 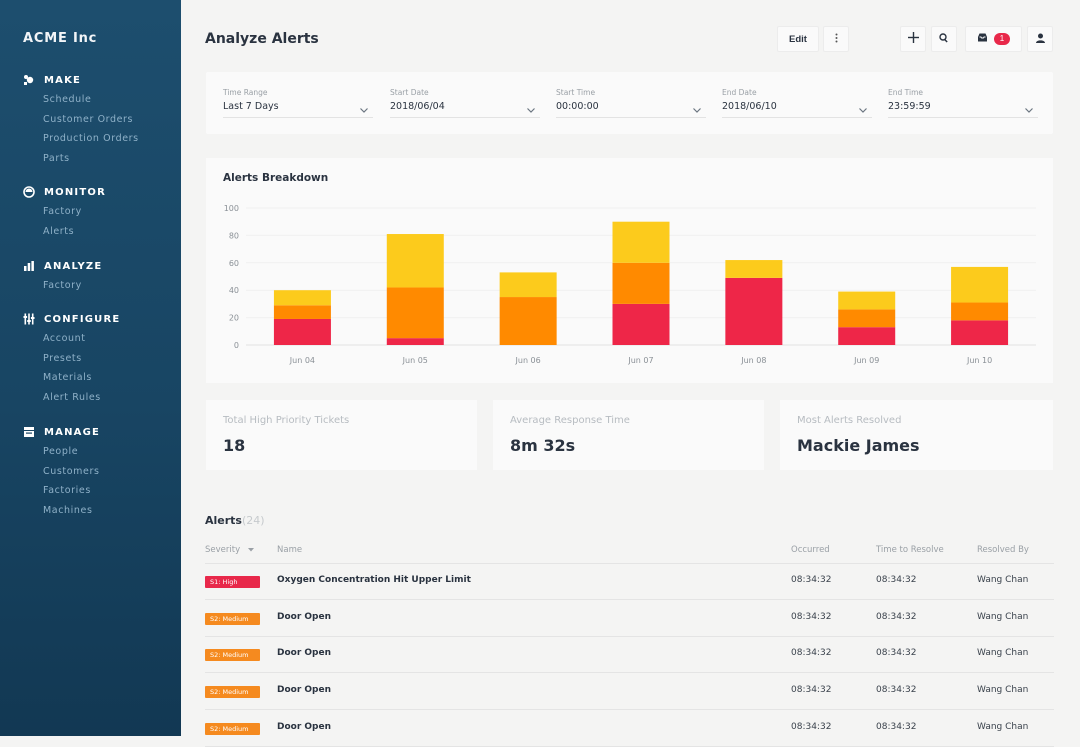 I want to click on sidebar-item-factory: Factory, so click(x=90, y=212).